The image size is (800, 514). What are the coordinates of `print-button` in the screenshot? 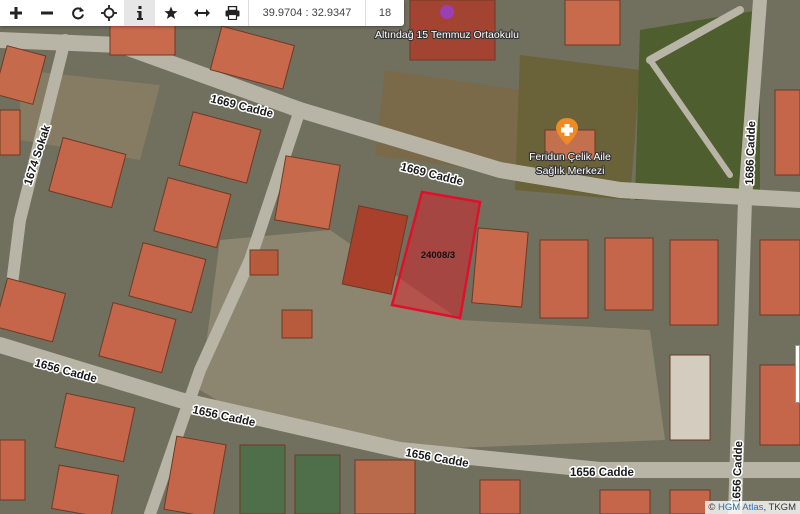 It's located at (232, 13).